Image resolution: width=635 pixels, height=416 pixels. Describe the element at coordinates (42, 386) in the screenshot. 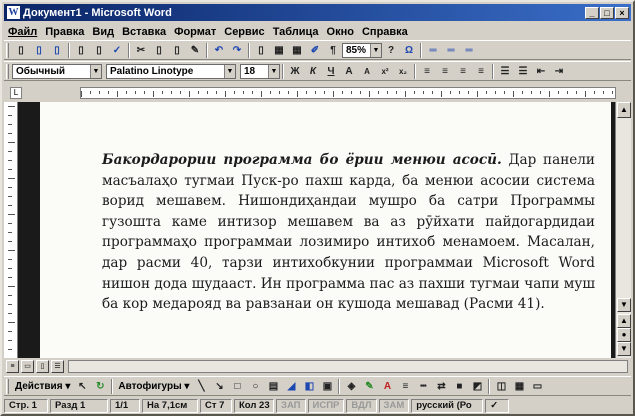

I see `actions-menu: Действия ▾` at that location.